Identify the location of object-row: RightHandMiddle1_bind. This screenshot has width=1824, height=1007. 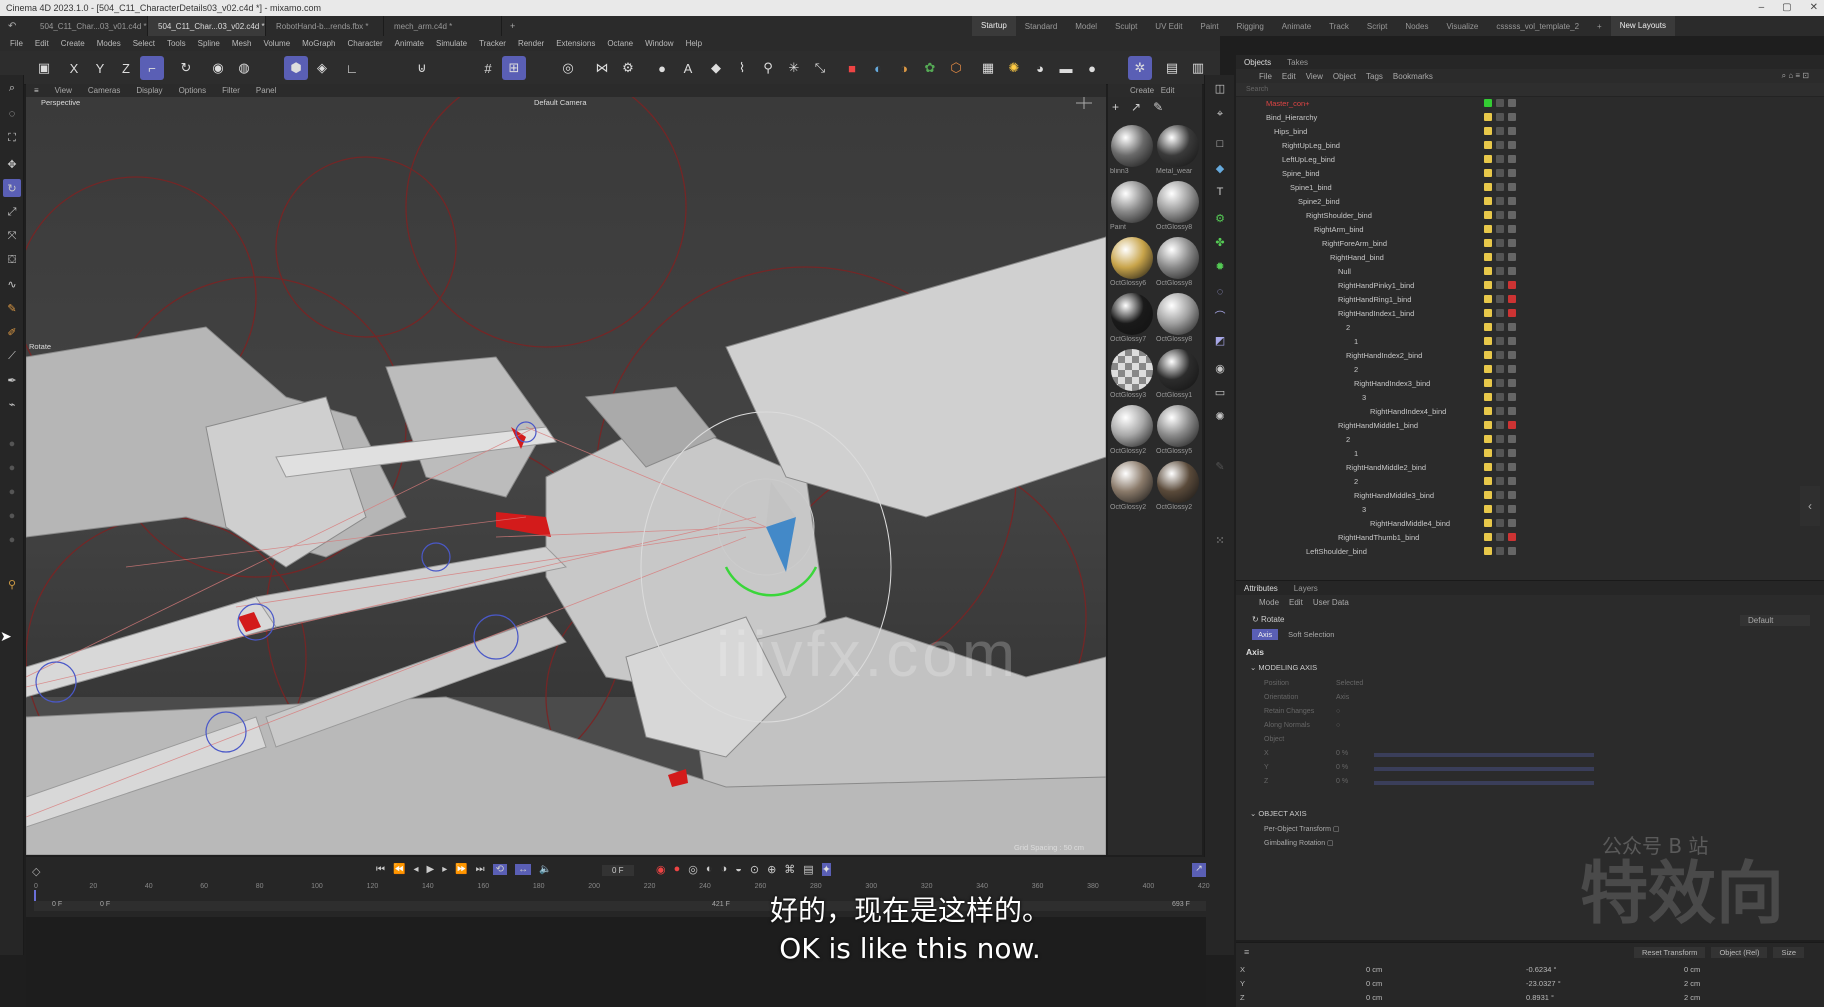
(1530, 426).